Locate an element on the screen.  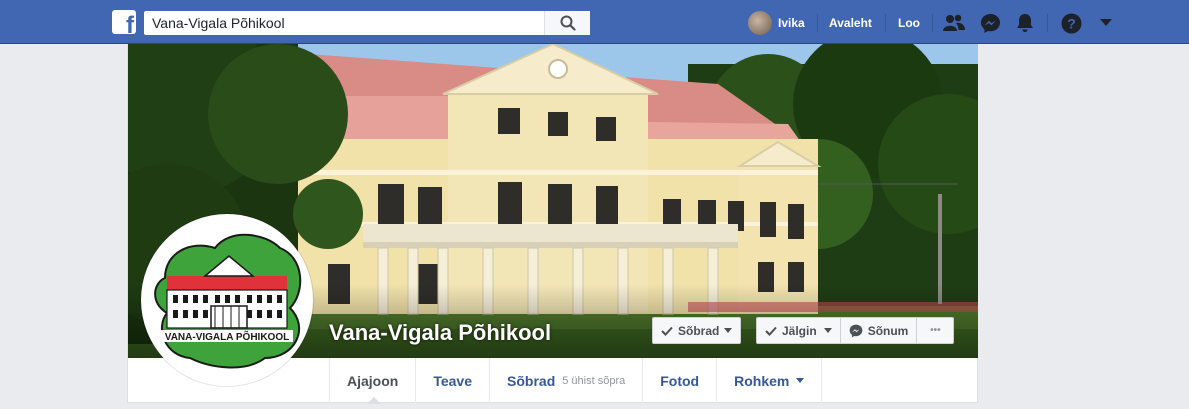
tab-label: Teave is located at coordinates (453, 380).